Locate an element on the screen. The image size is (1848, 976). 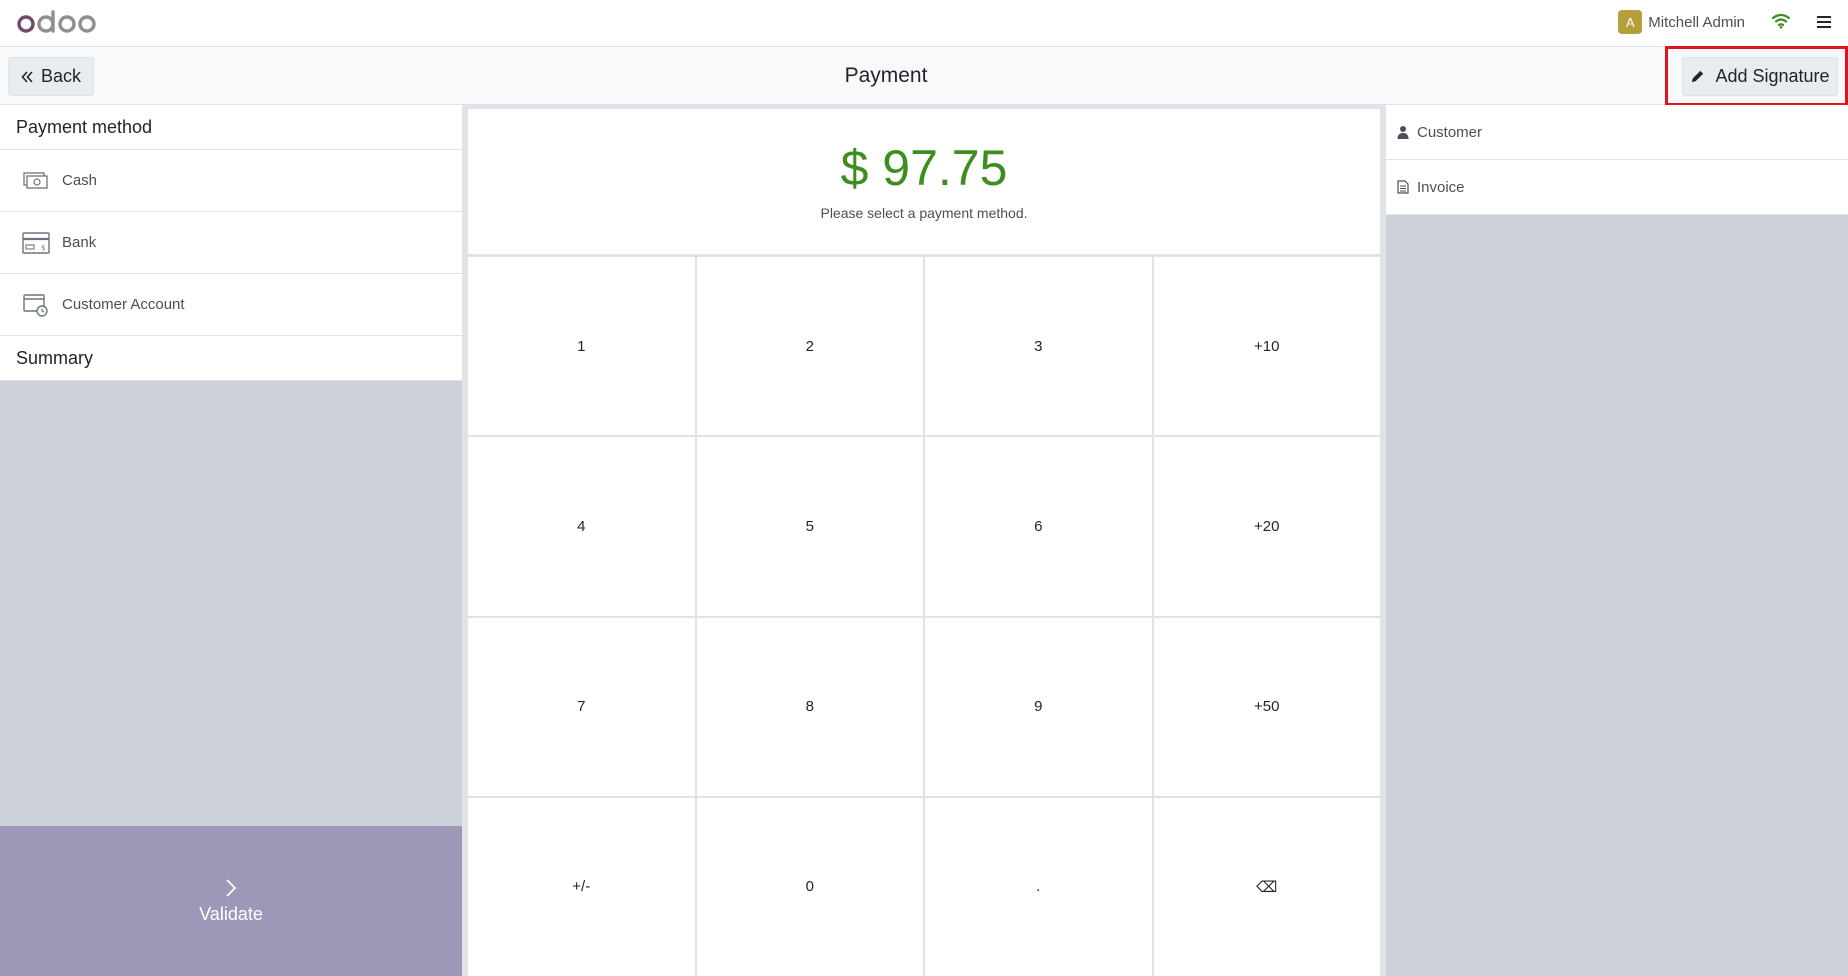
numpad-key-4: 4 is located at coordinates (581, 526).